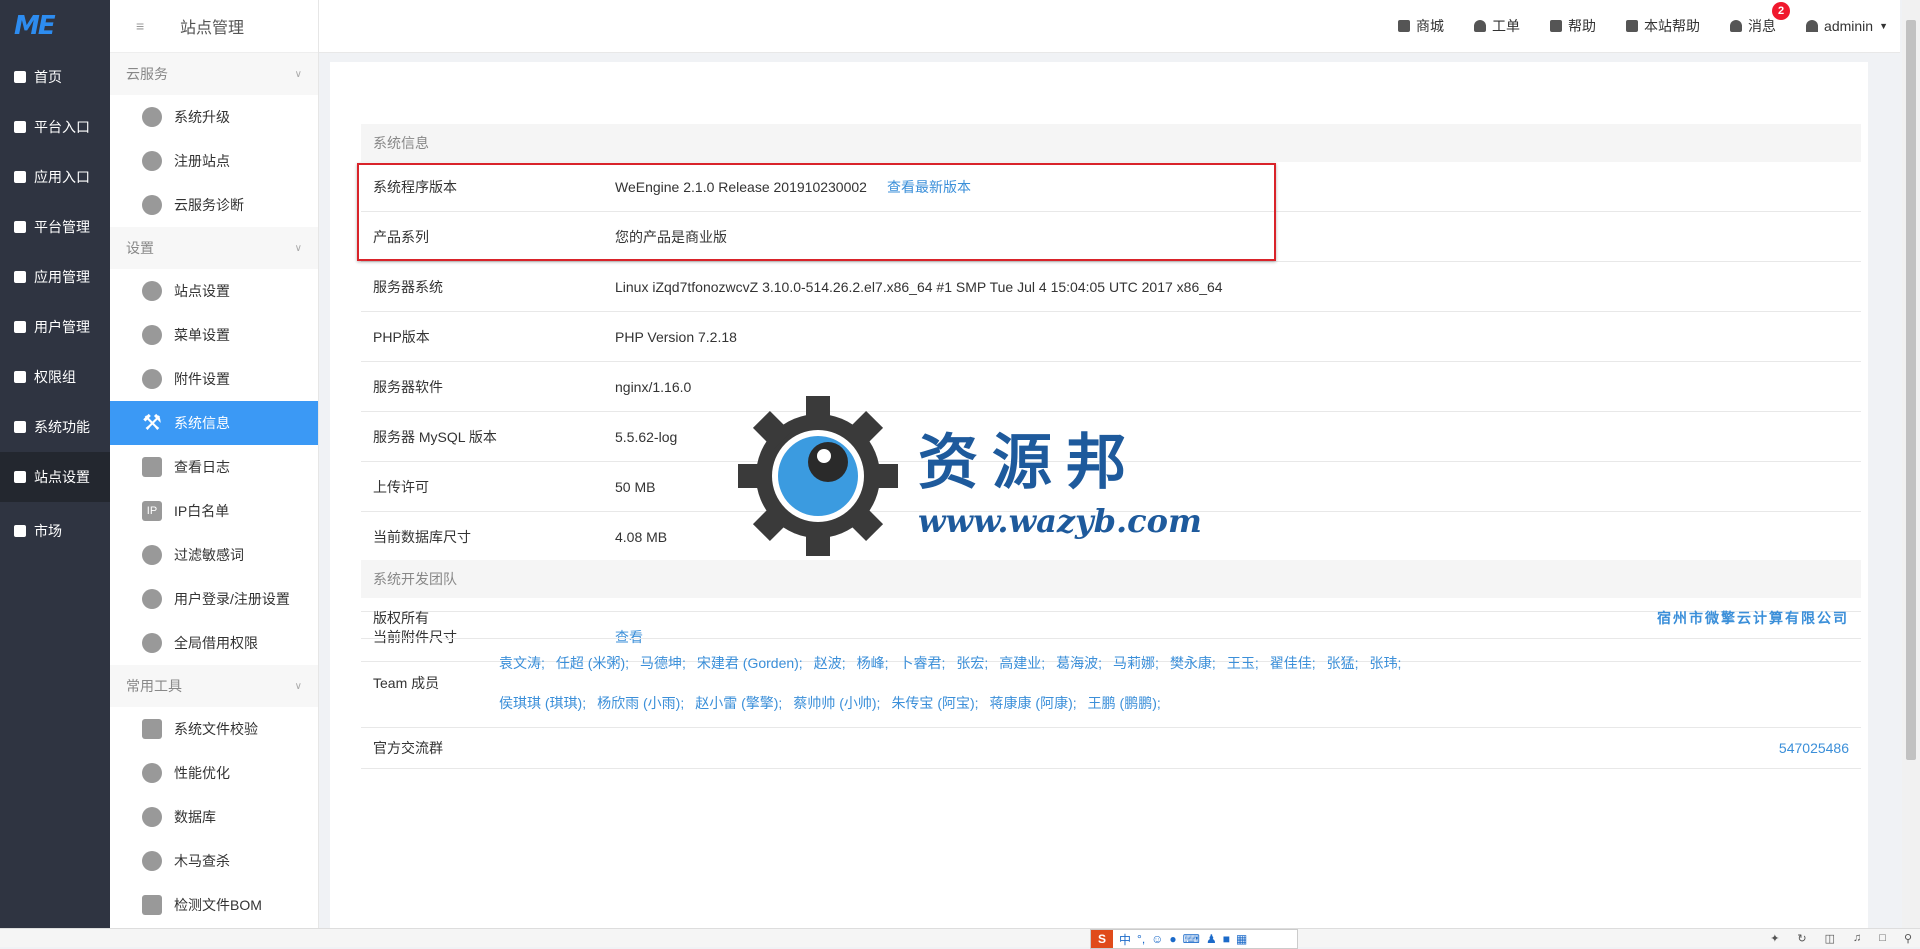 This screenshot has height=949, width=1920. I want to click on home-icon, so click(20, 77).